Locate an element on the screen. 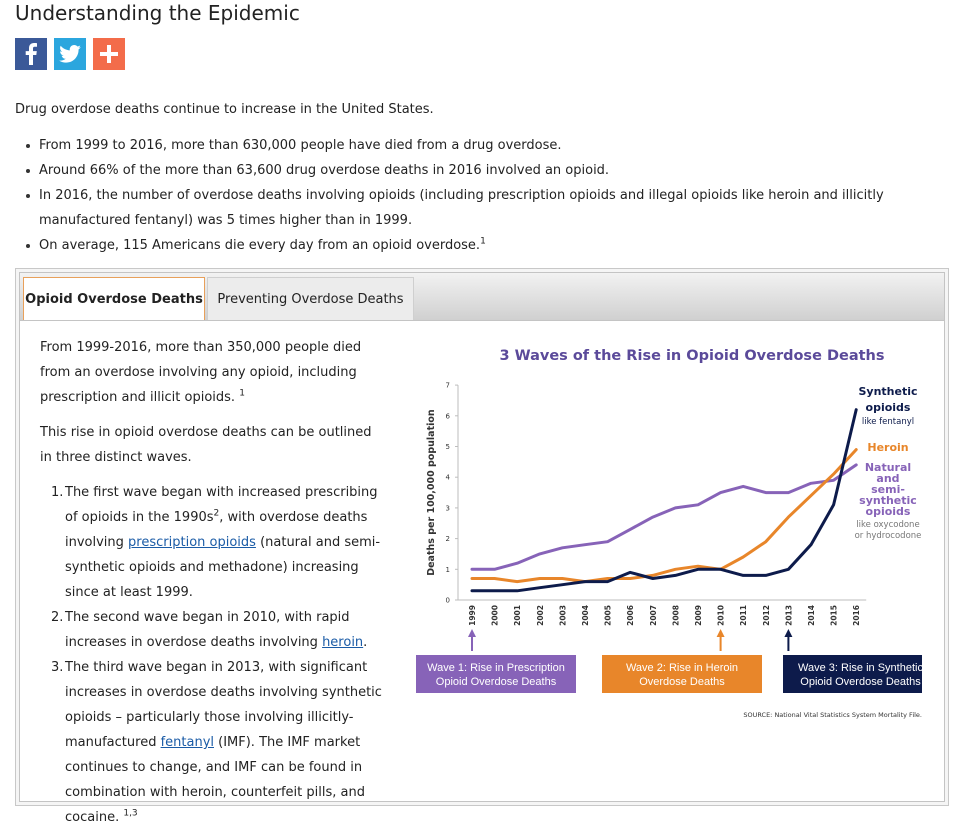 This screenshot has width=964, height=830. x-tick-label: 2013 is located at coordinates (788, 615).